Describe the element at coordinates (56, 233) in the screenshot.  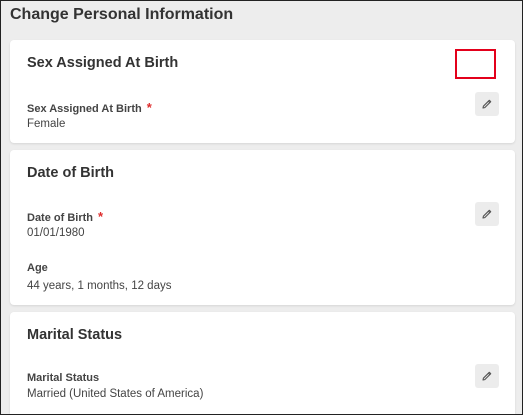
I see `field-value-date-of-birth: 01/01/1980` at that location.